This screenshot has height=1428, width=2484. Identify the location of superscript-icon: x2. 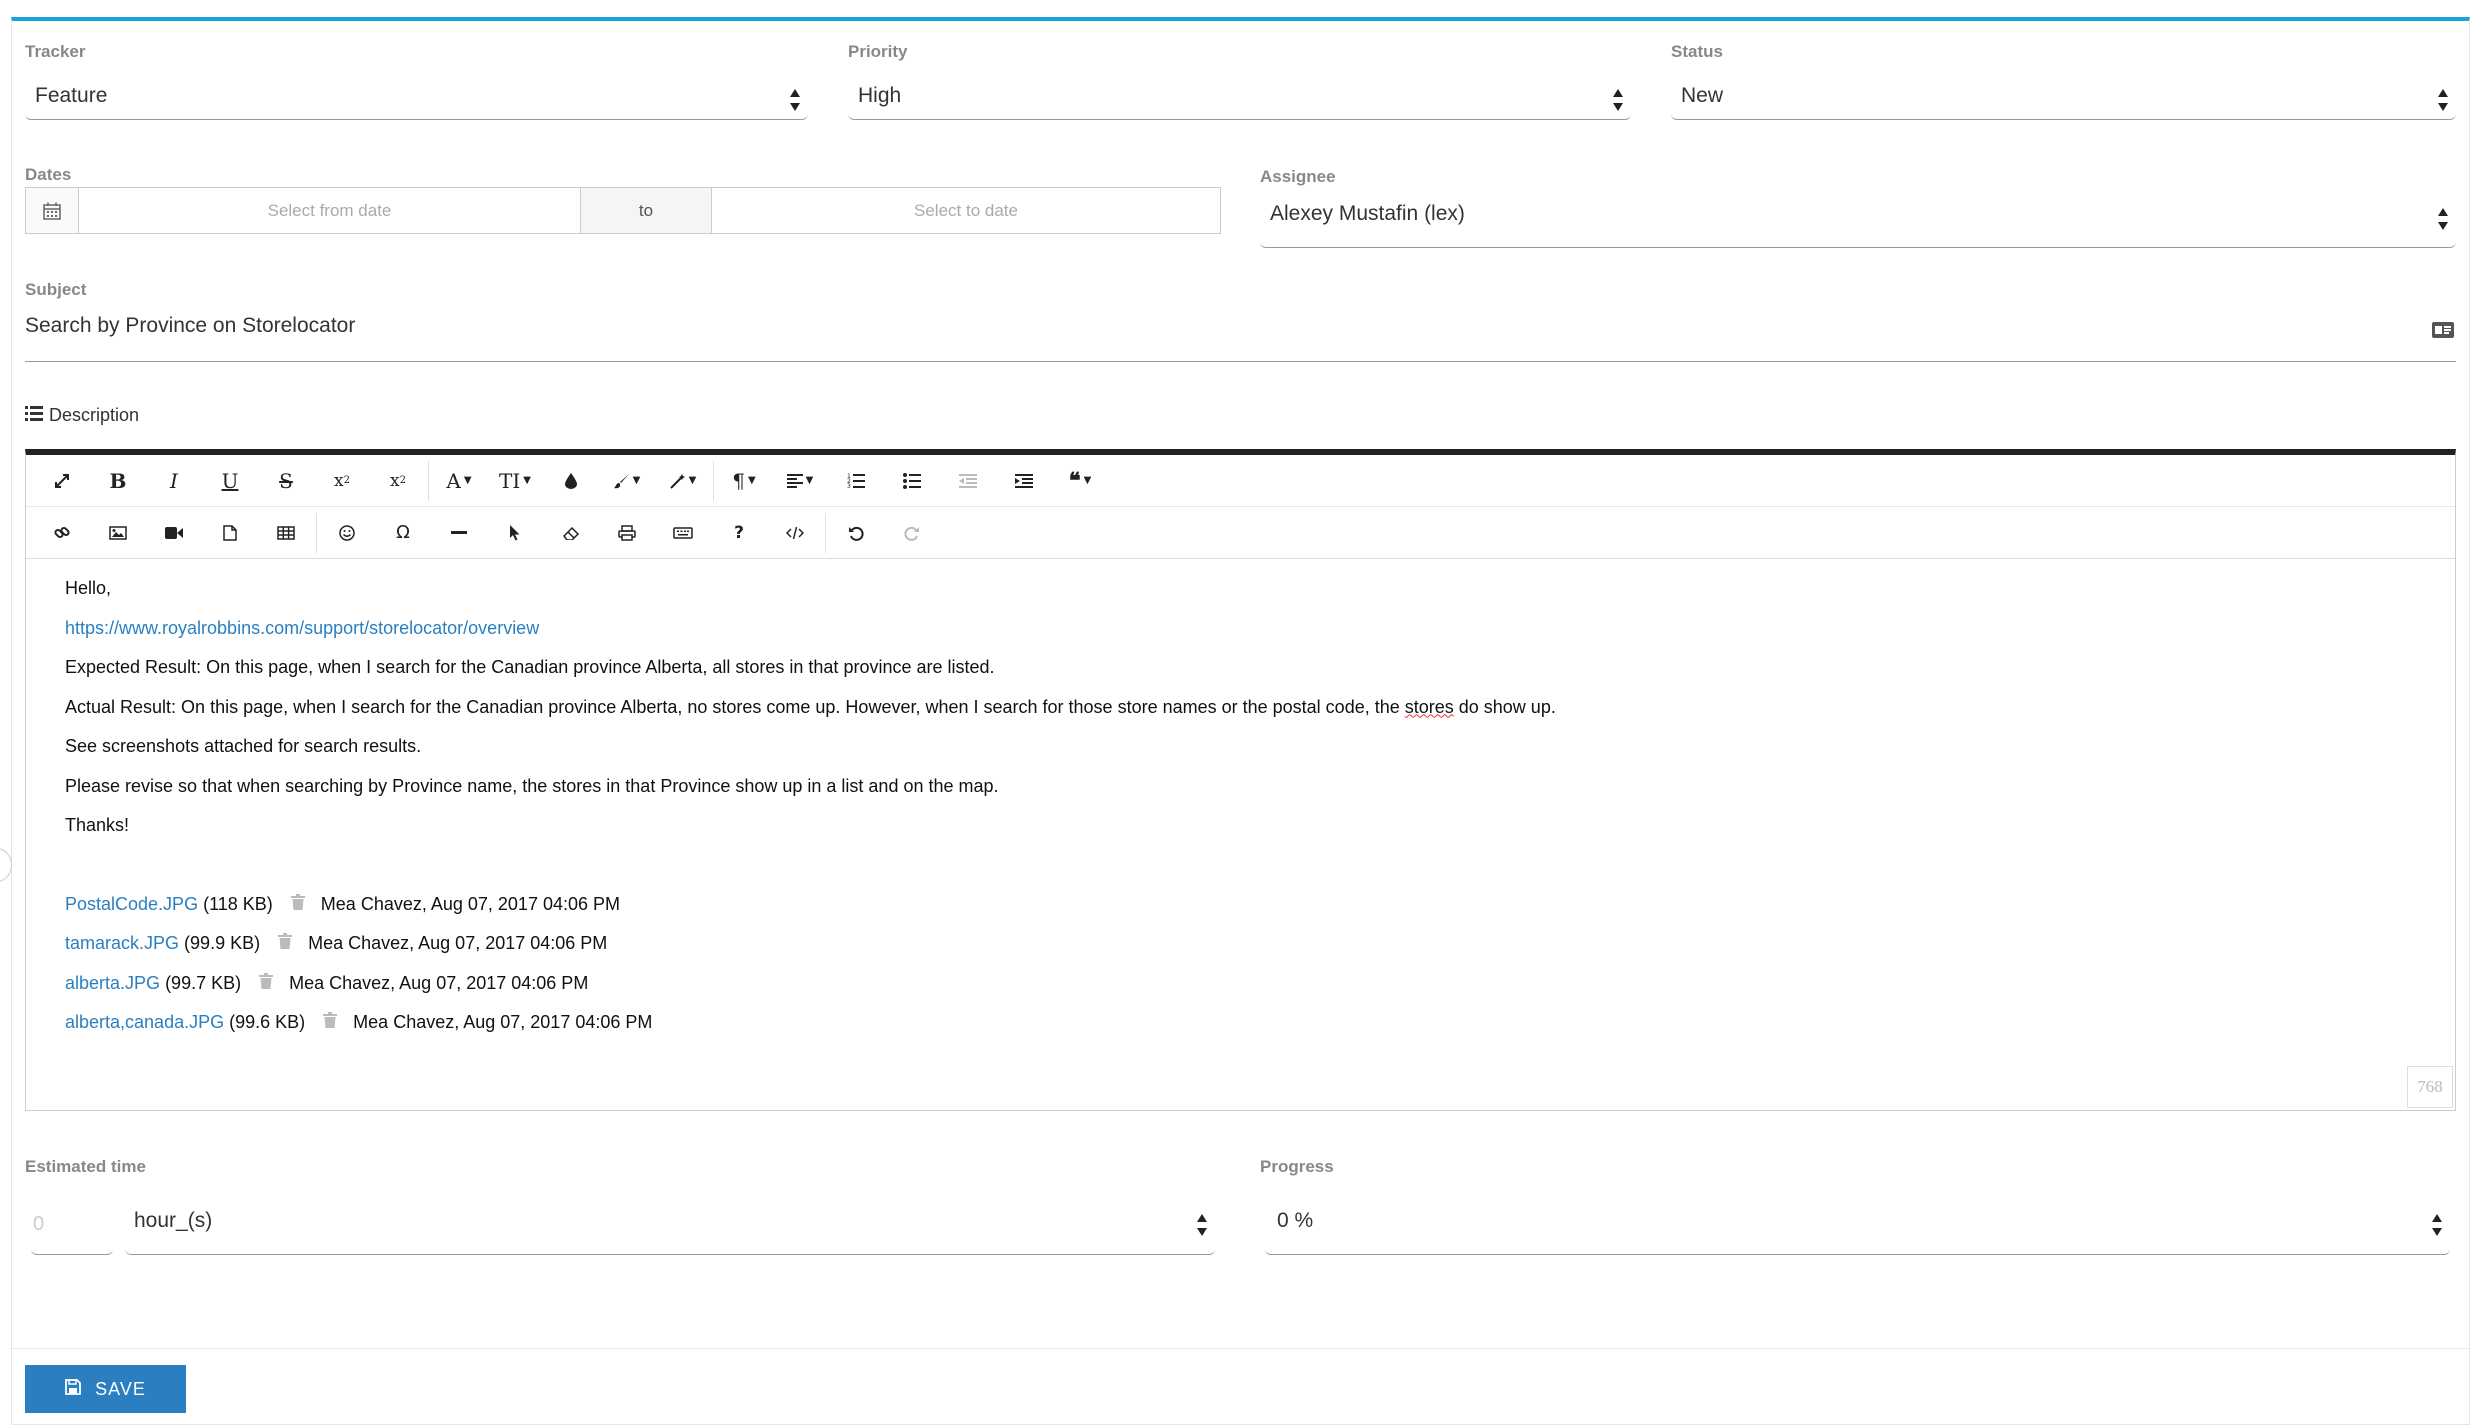
(398, 481).